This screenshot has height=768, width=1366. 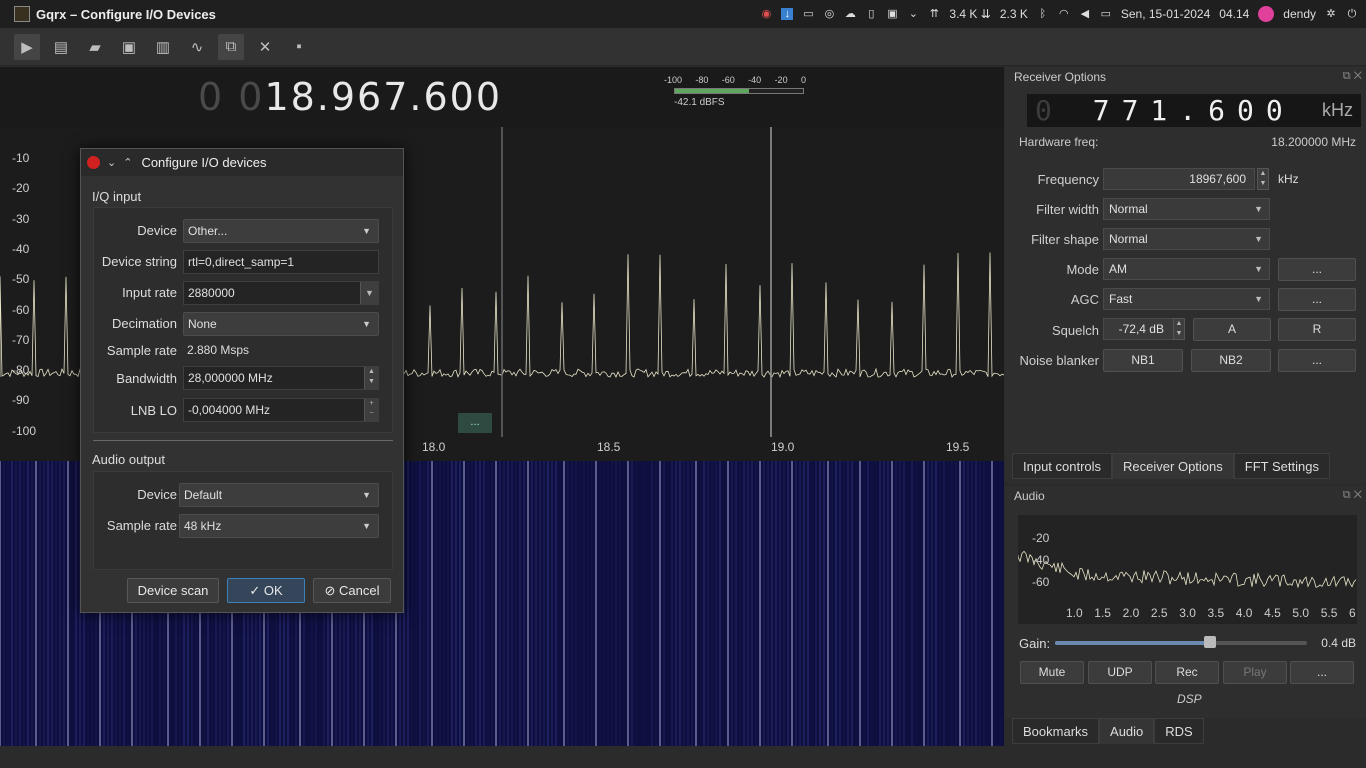 I want to click on lnb-lo-spinner: + −, so click(x=371, y=410).